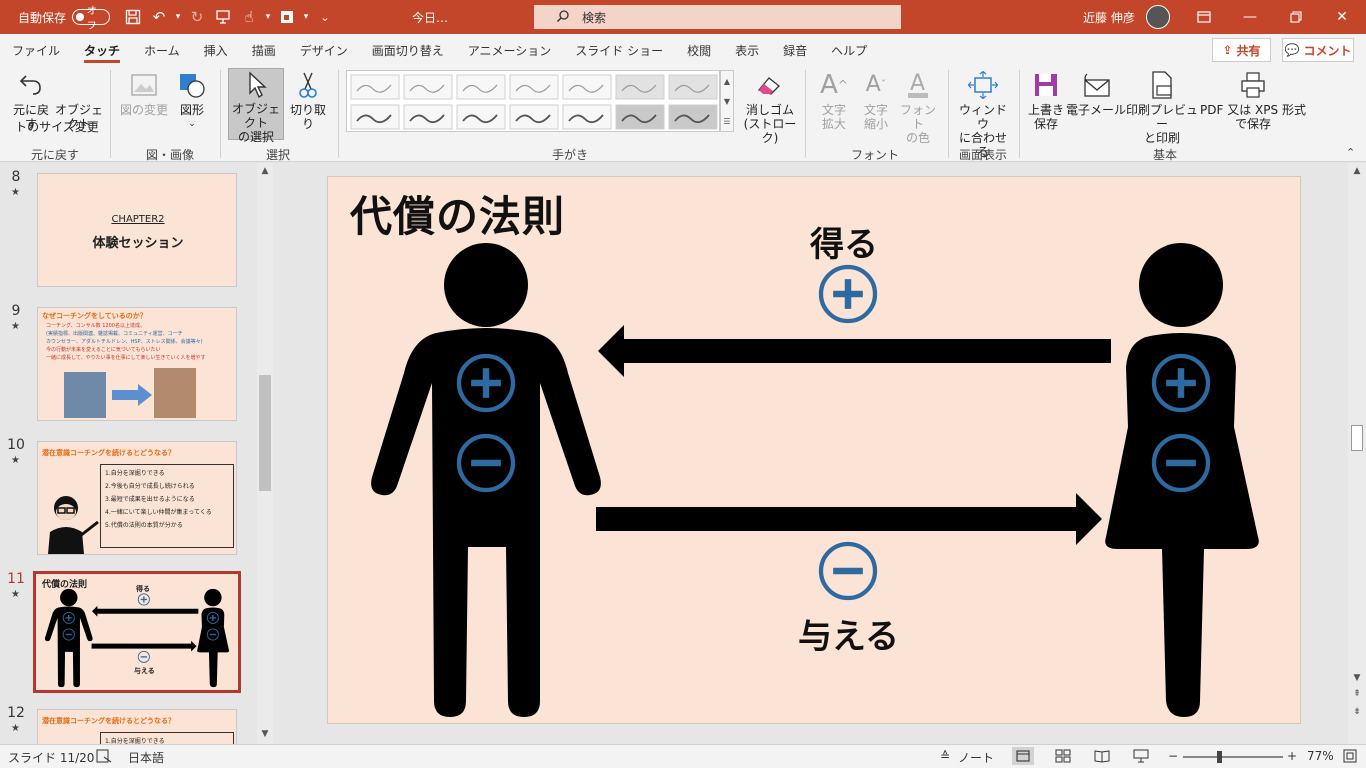 This screenshot has height=768, width=1366. Describe the element at coordinates (1357, 694) in the screenshot. I see `previous-slide-icon: ⇞` at that location.